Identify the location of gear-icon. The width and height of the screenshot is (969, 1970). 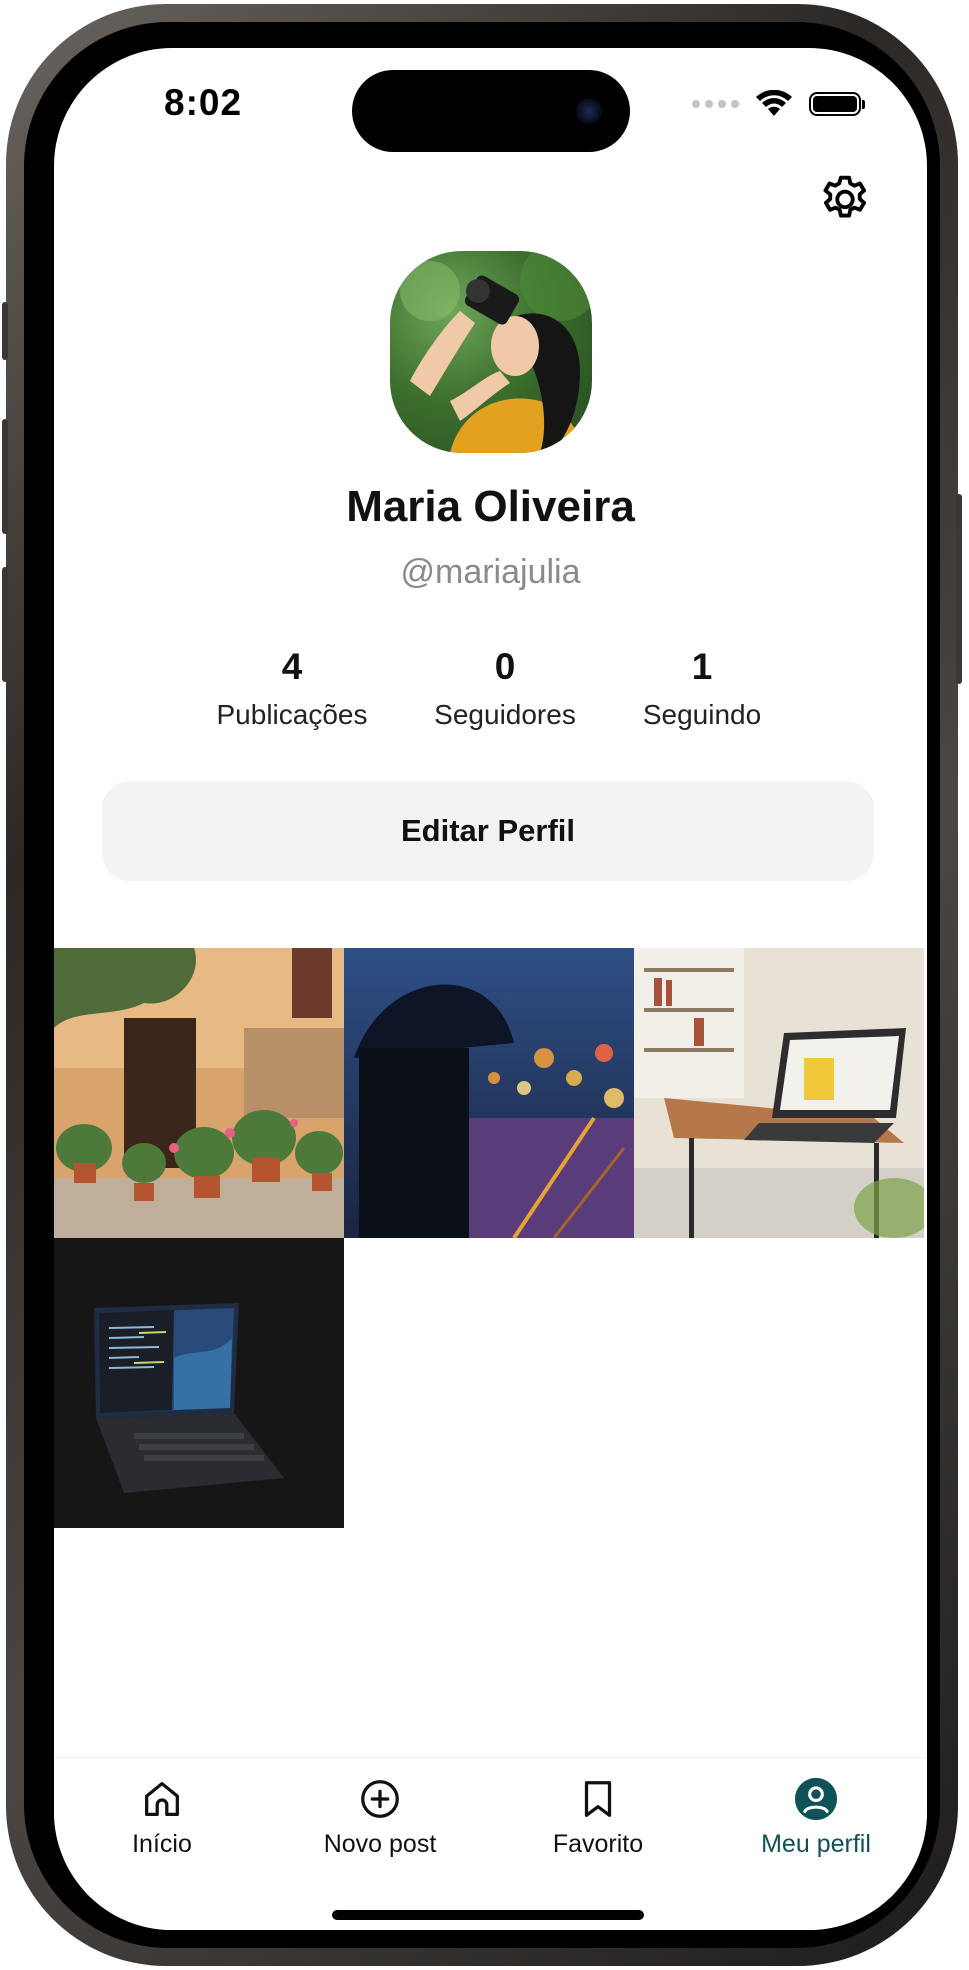
(845, 197).